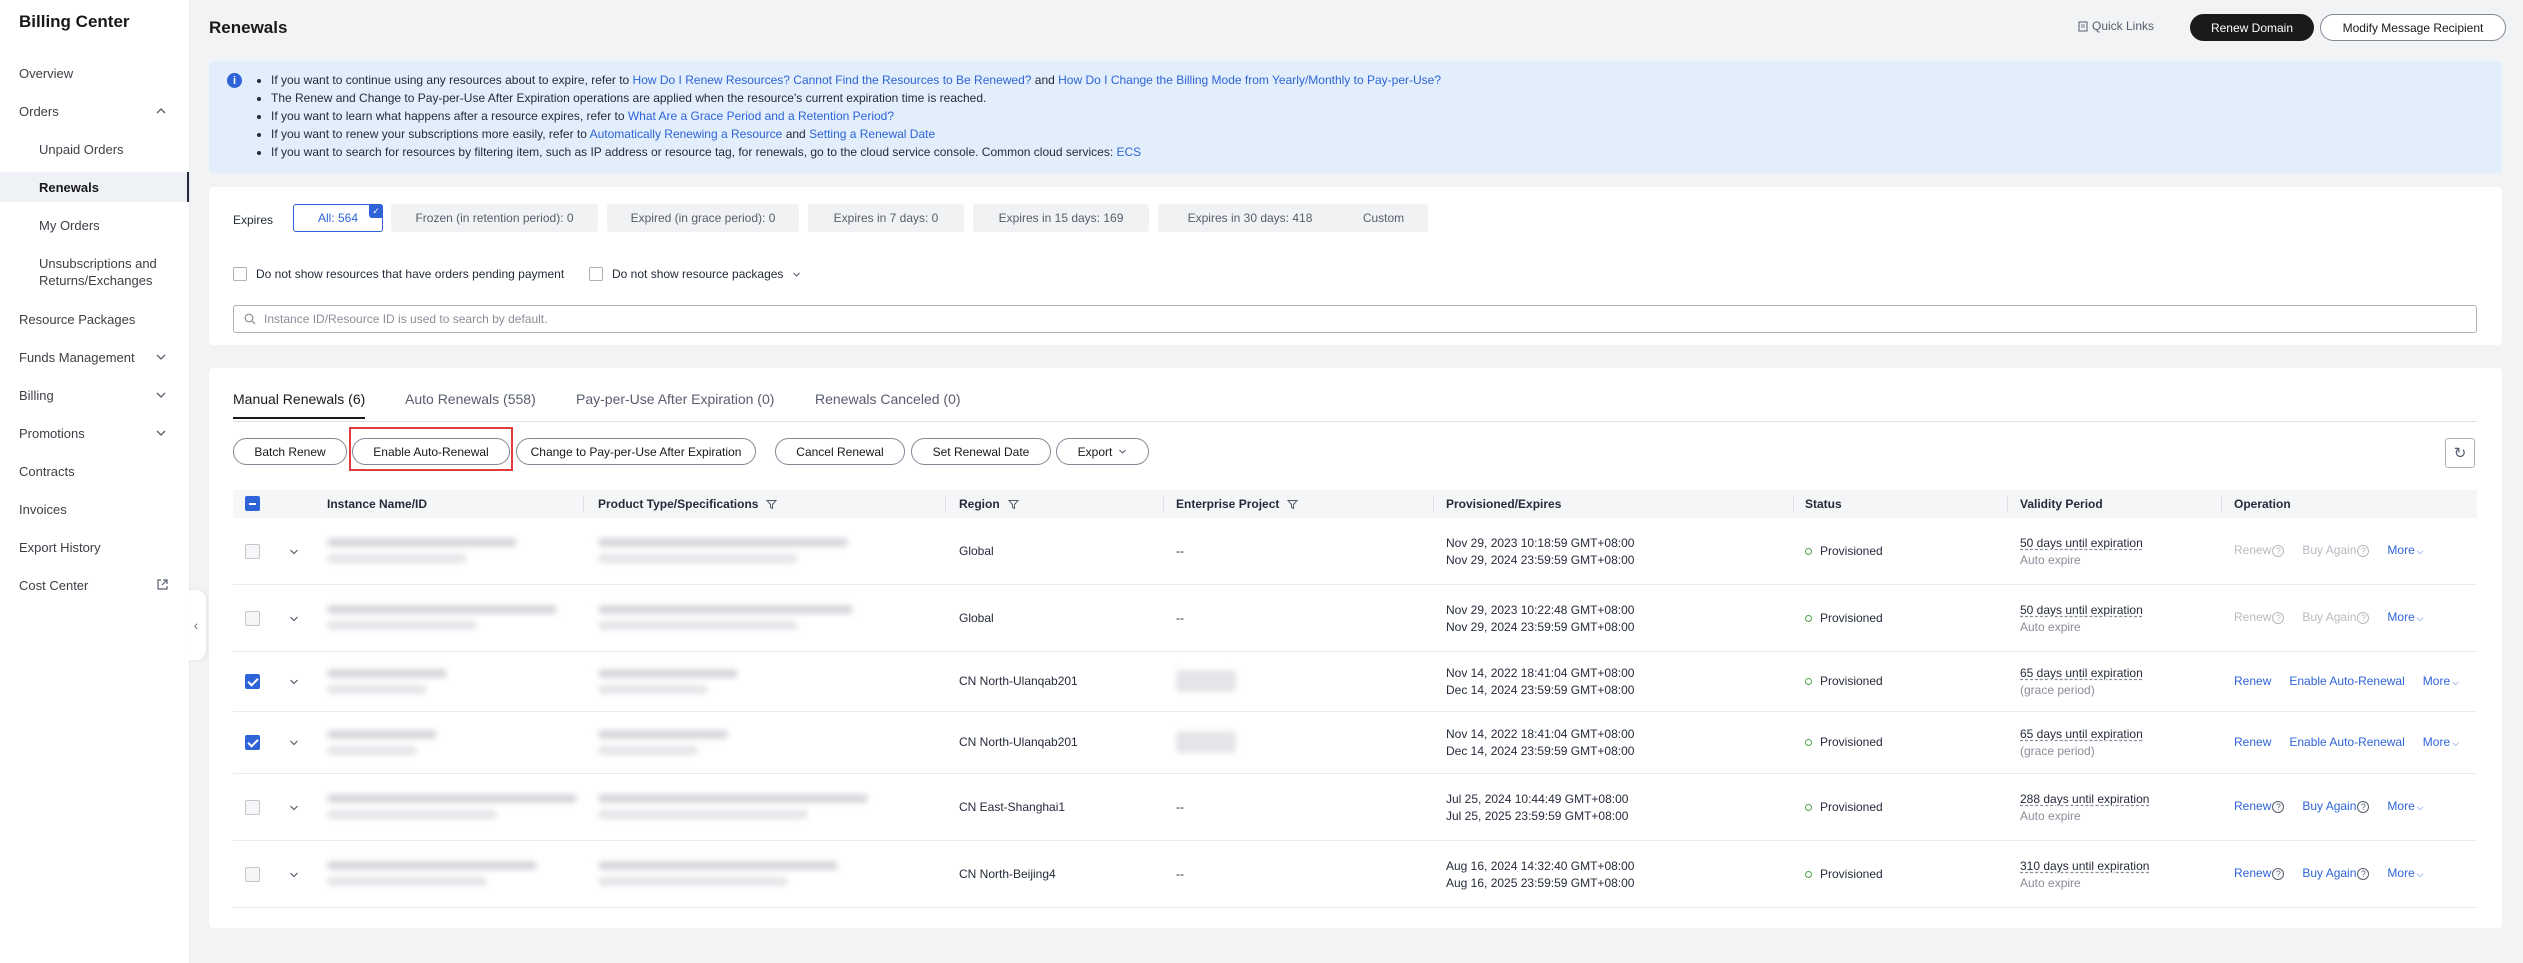  What do you see at coordinates (94, 433) in the screenshot?
I see `sidebar-item-promotions: Promotions` at bounding box center [94, 433].